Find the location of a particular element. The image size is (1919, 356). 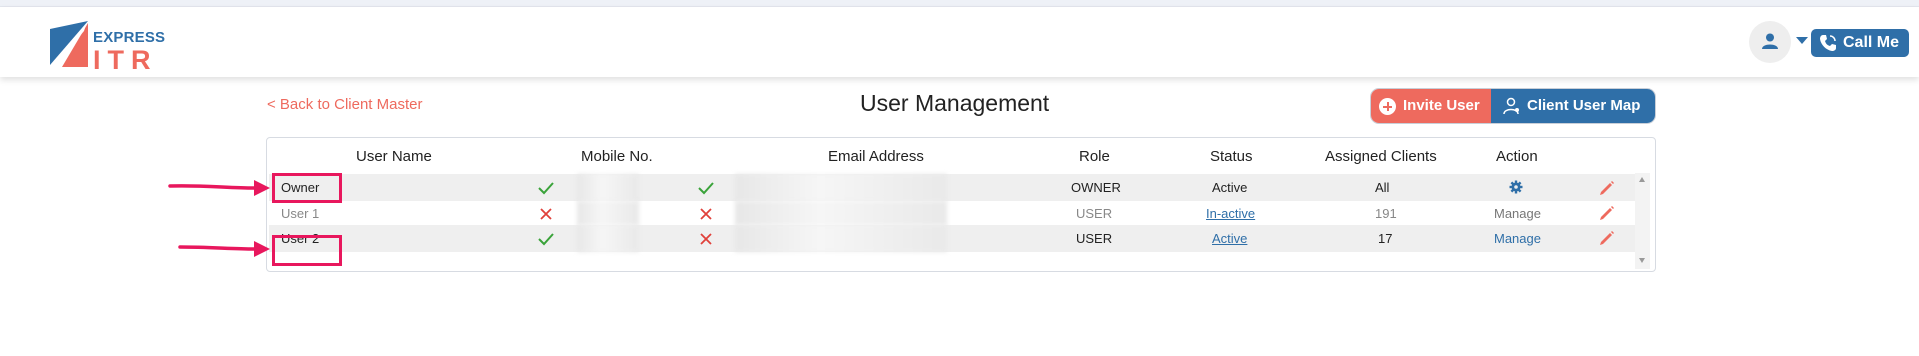

user-avatar is located at coordinates (1770, 42).